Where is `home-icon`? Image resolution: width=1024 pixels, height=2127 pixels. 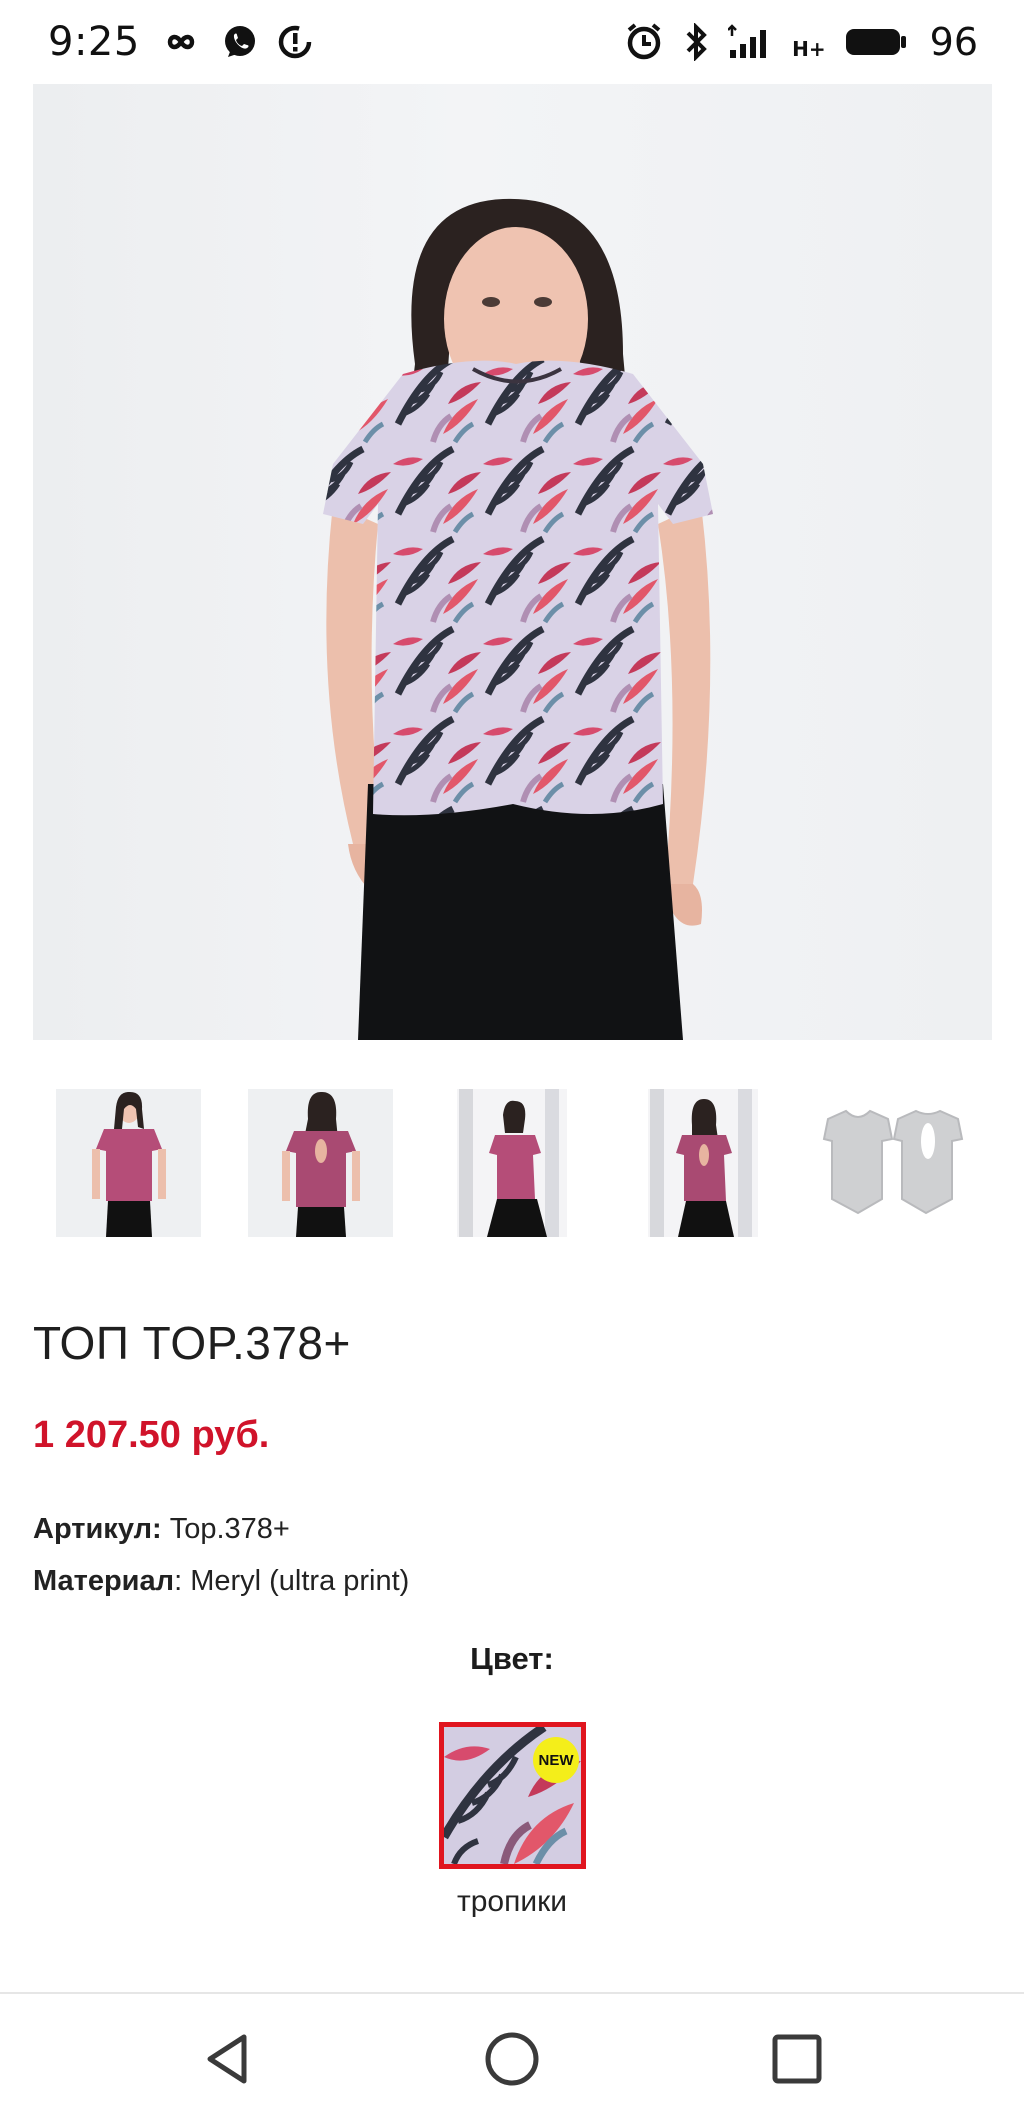 home-icon is located at coordinates (512, 2059).